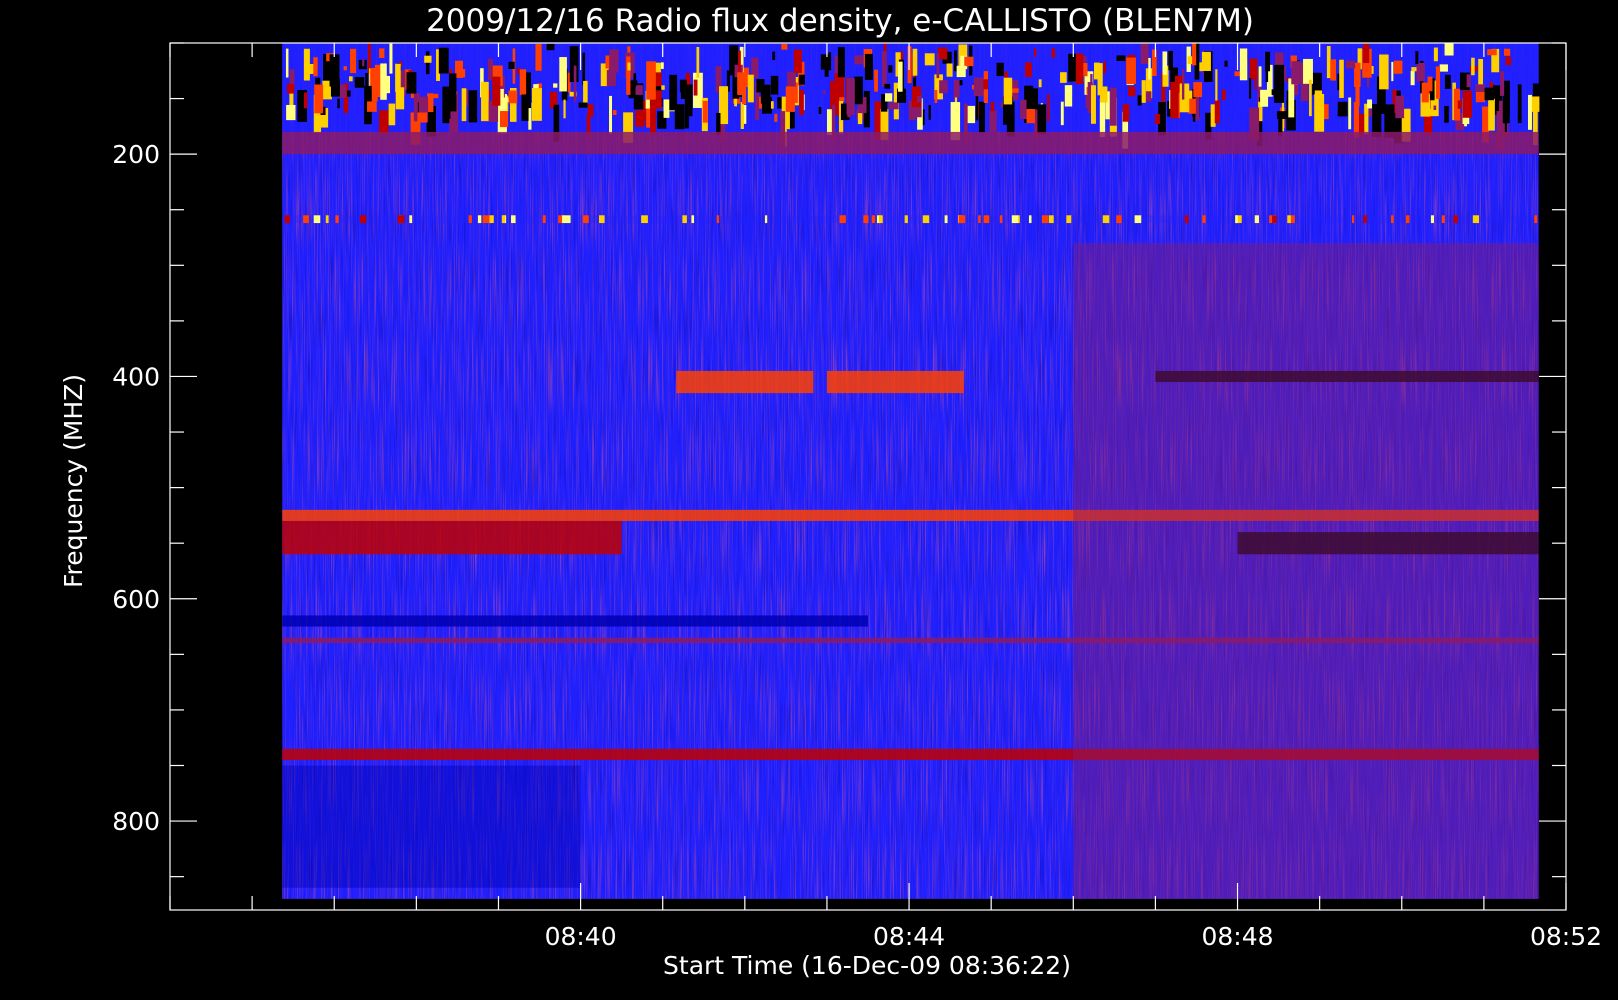  I want to click on y-tick-label: 600, so click(136, 599).